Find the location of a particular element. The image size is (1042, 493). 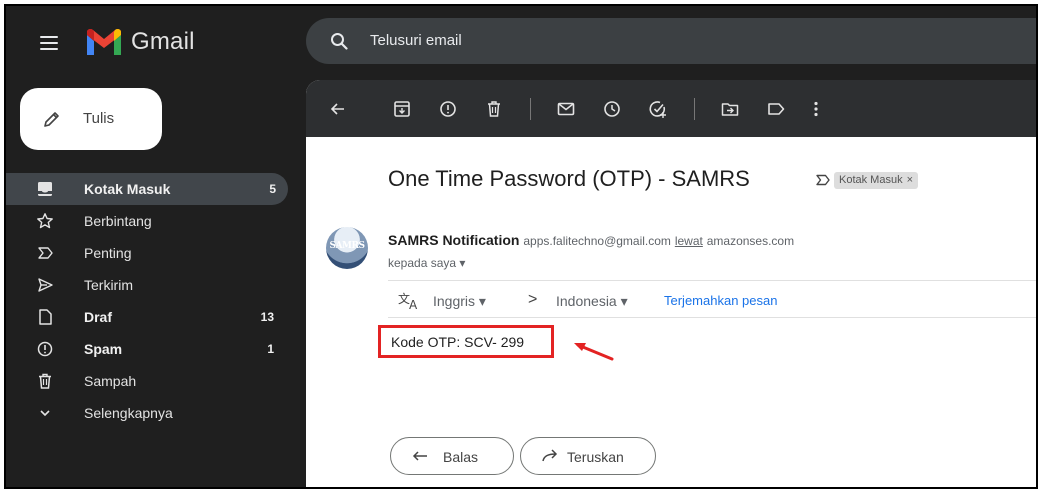

more-vert-icon is located at coordinates (816, 109).